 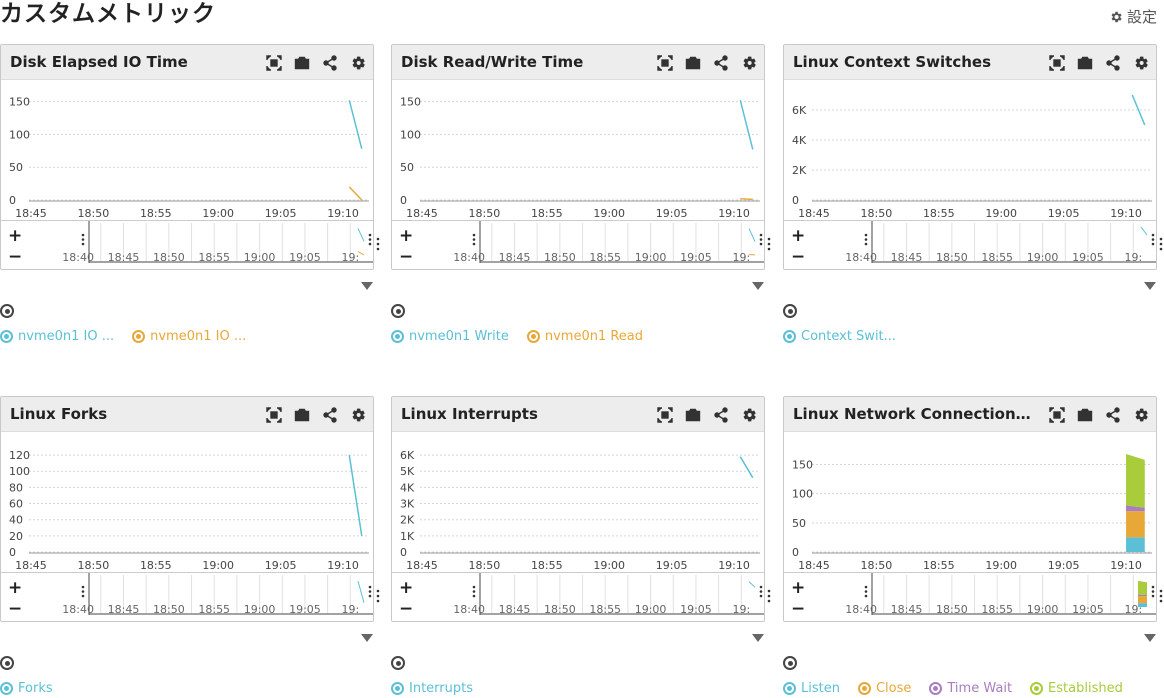 I want to click on legend-item: Close, so click(x=884, y=688).